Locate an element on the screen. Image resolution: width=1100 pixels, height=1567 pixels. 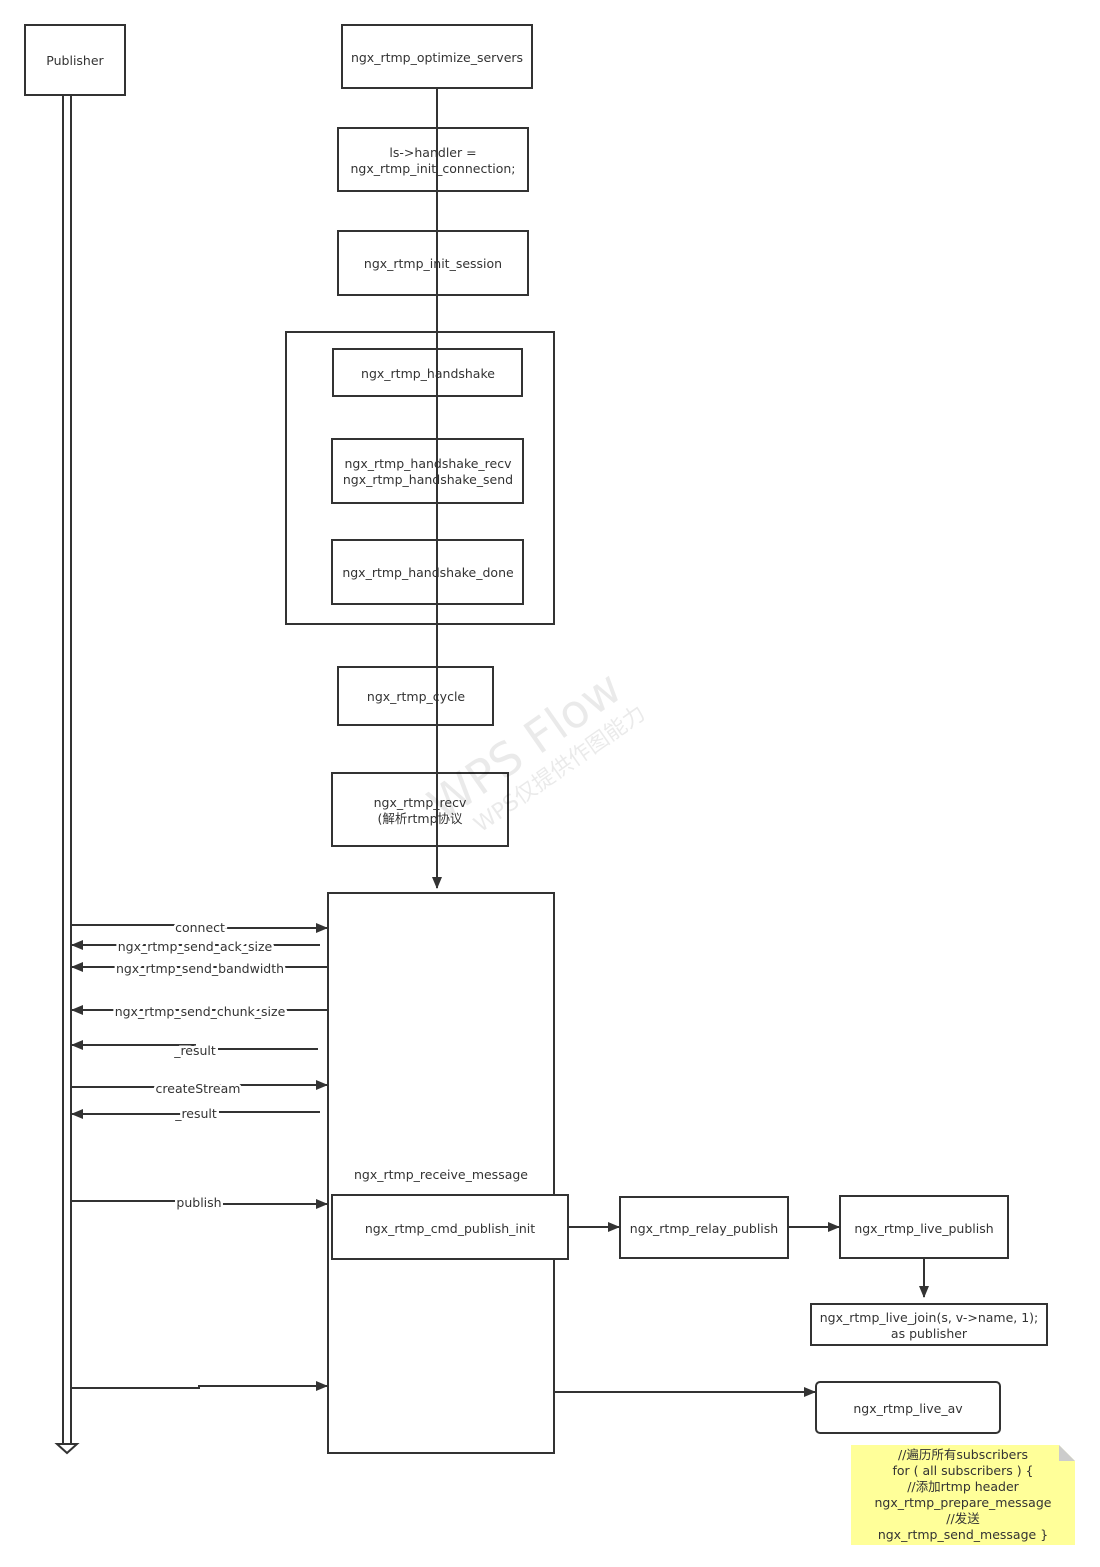
box-label: ngx_rtmp_handshake_send is located at coordinates (428, 479).